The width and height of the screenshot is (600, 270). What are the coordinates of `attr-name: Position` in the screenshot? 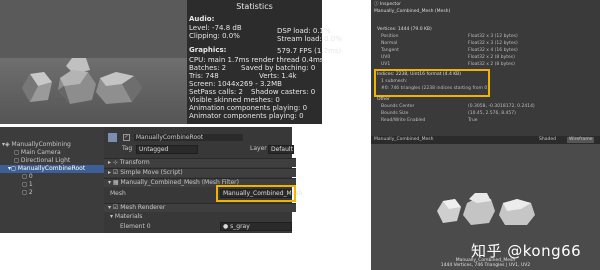 It's located at (390, 36).